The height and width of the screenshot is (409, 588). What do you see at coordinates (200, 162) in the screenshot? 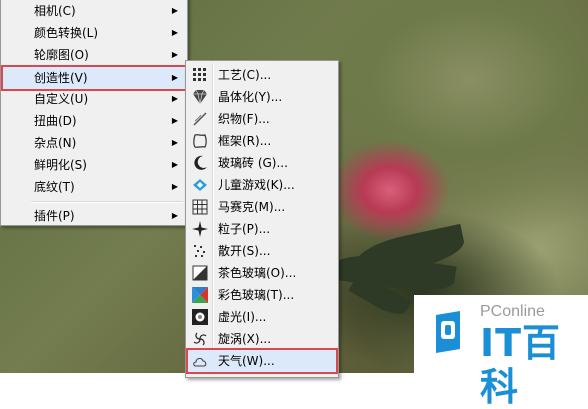
I see `glass-block-icon` at bounding box center [200, 162].